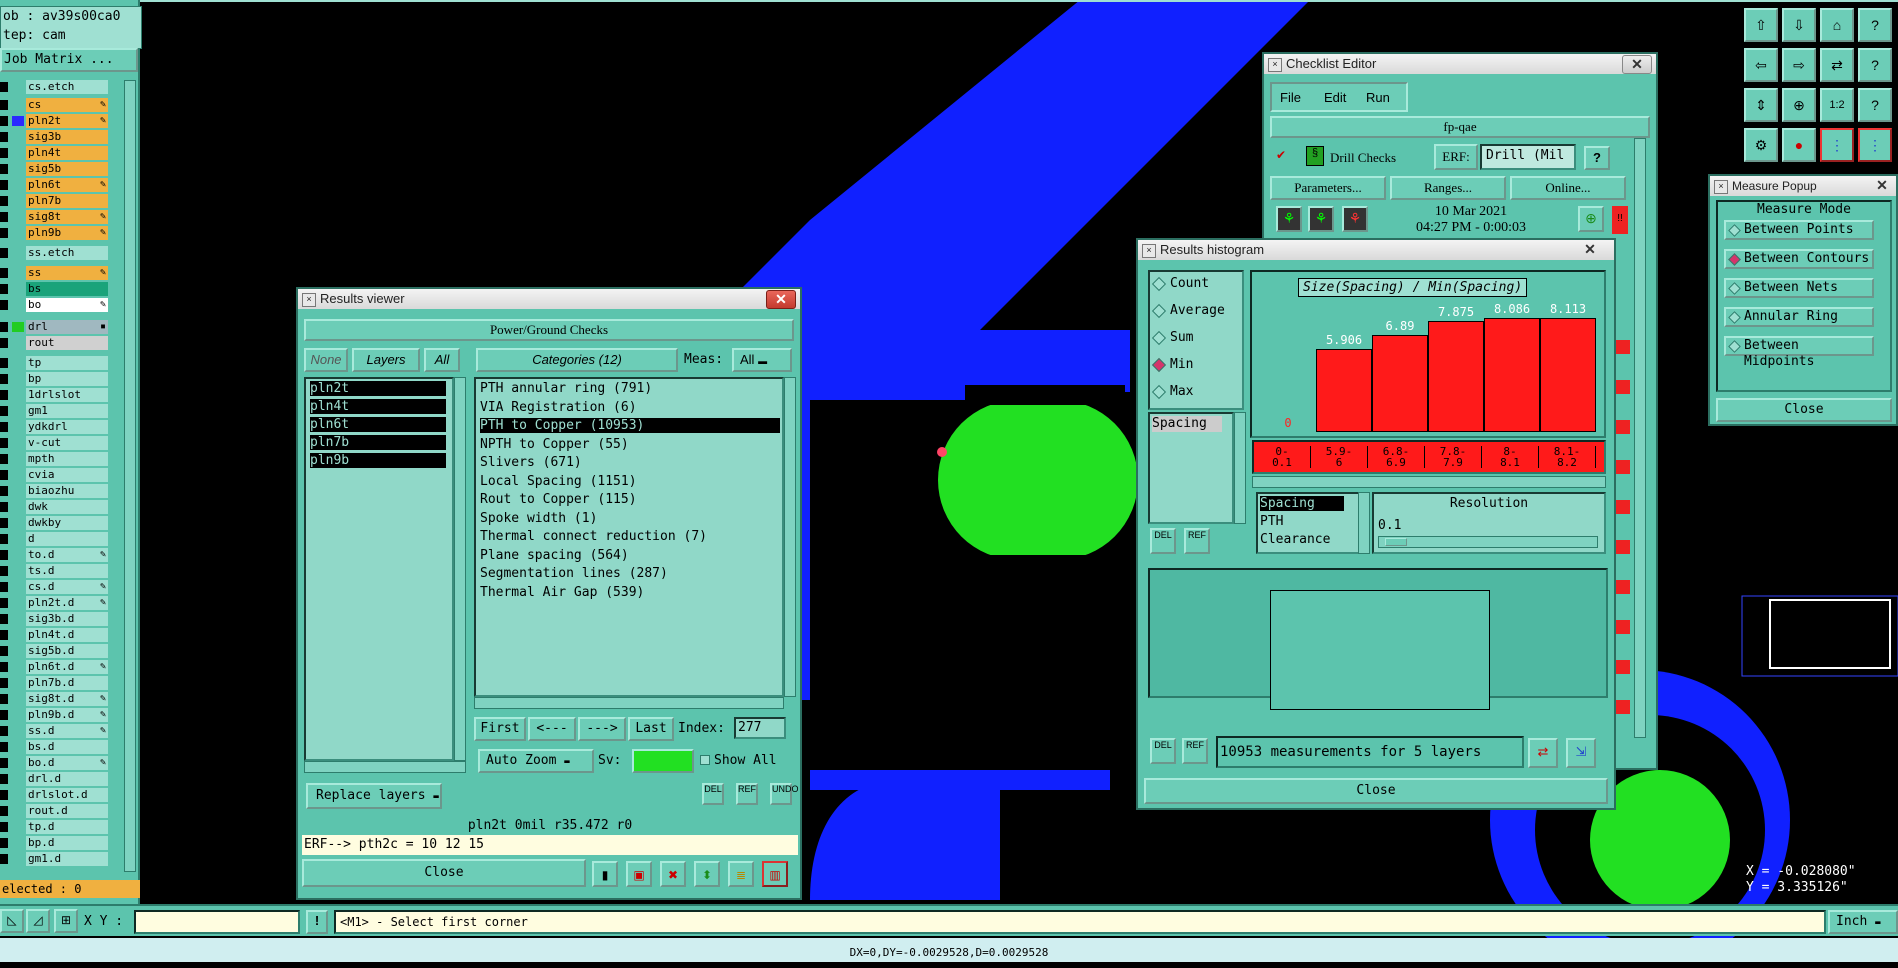 The height and width of the screenshot is (968, 1898). Describe the element at coordinates (1591, 219) in the screenshot. I see `zoom-icon: ⊕` at that location.